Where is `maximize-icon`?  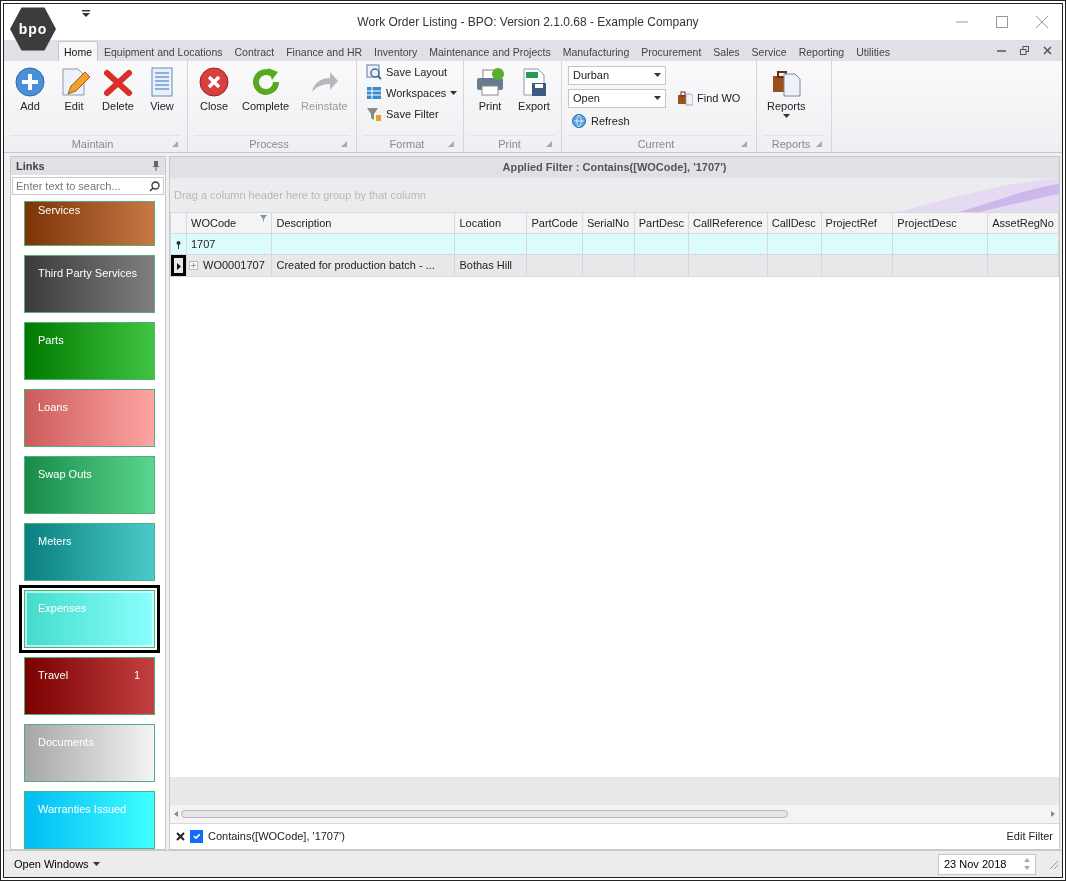
maximize-icon is located at coordinates (1002, 22).